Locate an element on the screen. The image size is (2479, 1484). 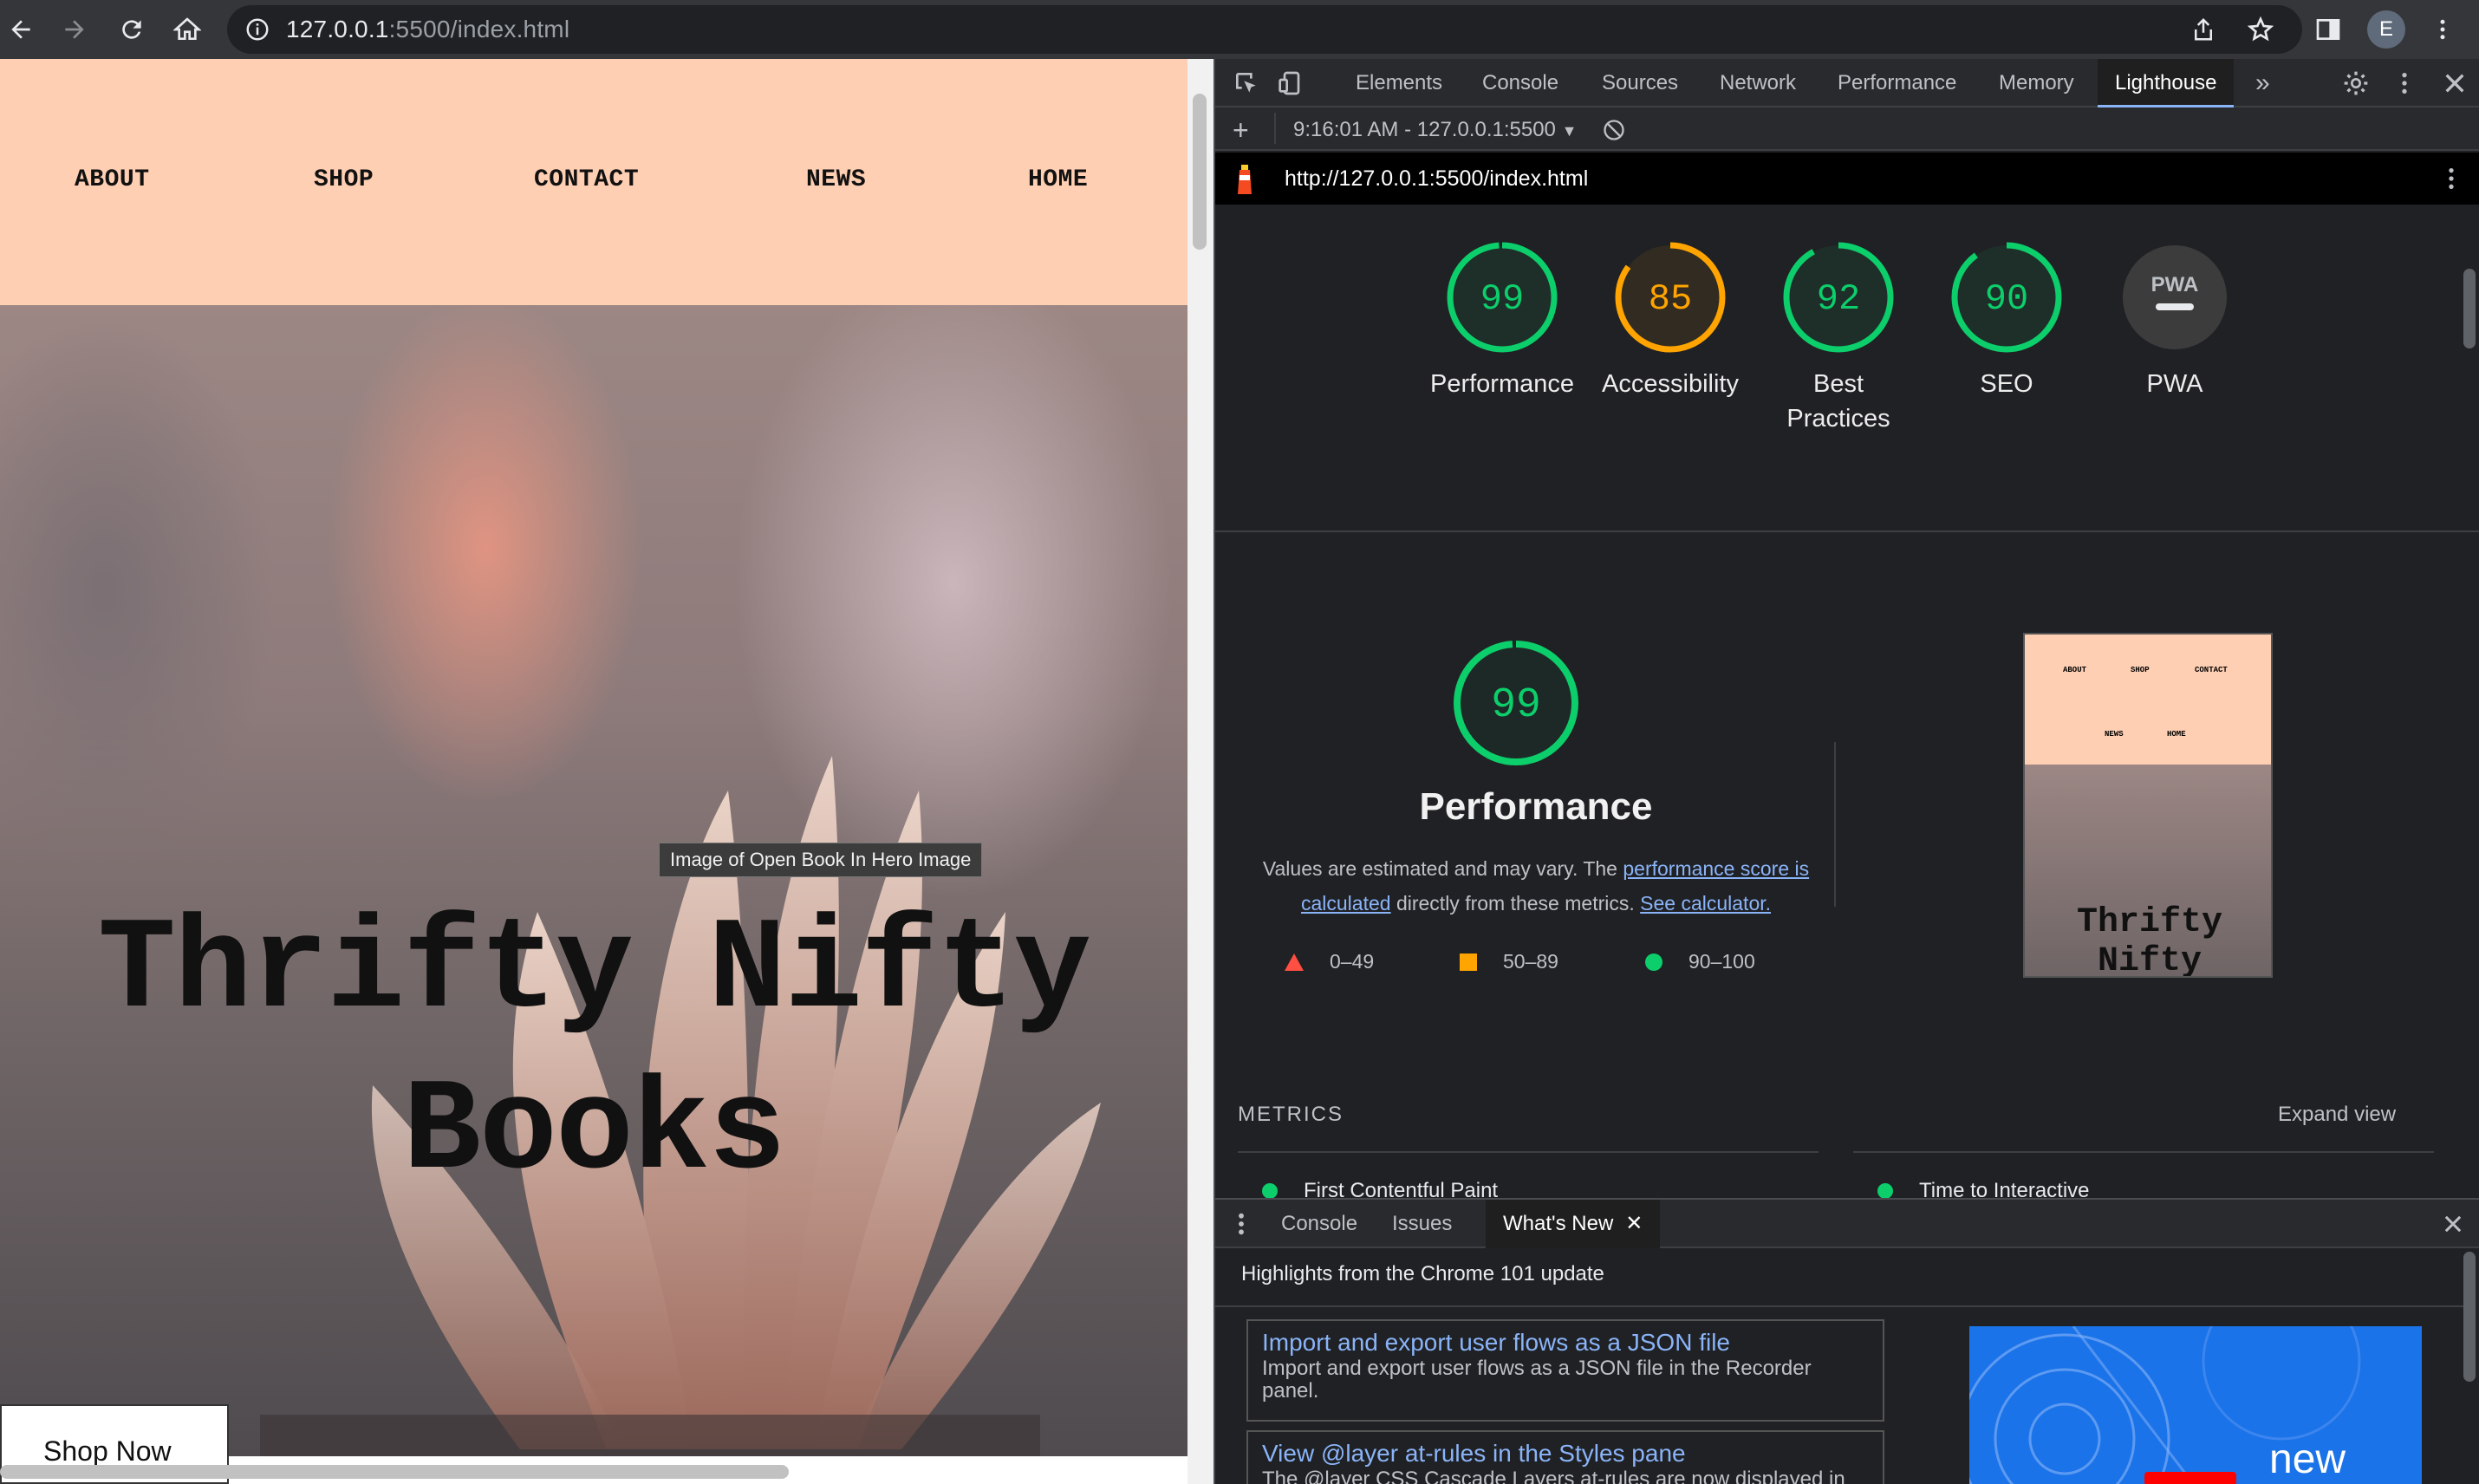
gauge-ring: 99 is located at coordinates (1502, 297).